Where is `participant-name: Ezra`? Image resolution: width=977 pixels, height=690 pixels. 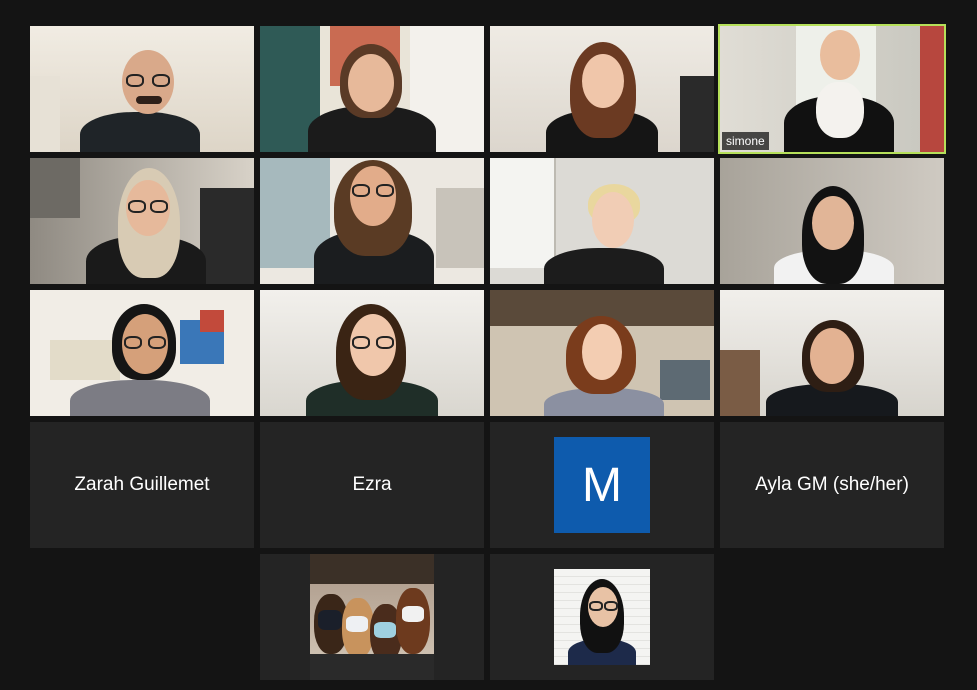
participant-name: Ezra is located at coordinates (372, 484).